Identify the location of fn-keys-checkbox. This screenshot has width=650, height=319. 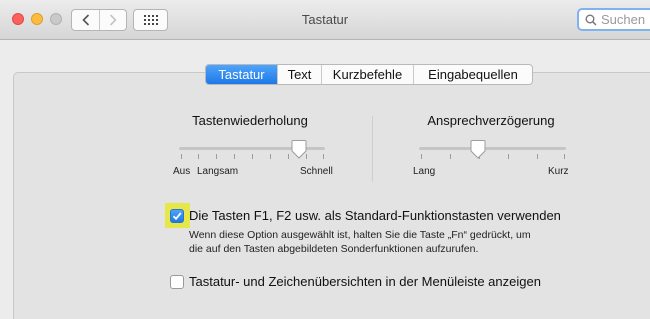
(177, 216).